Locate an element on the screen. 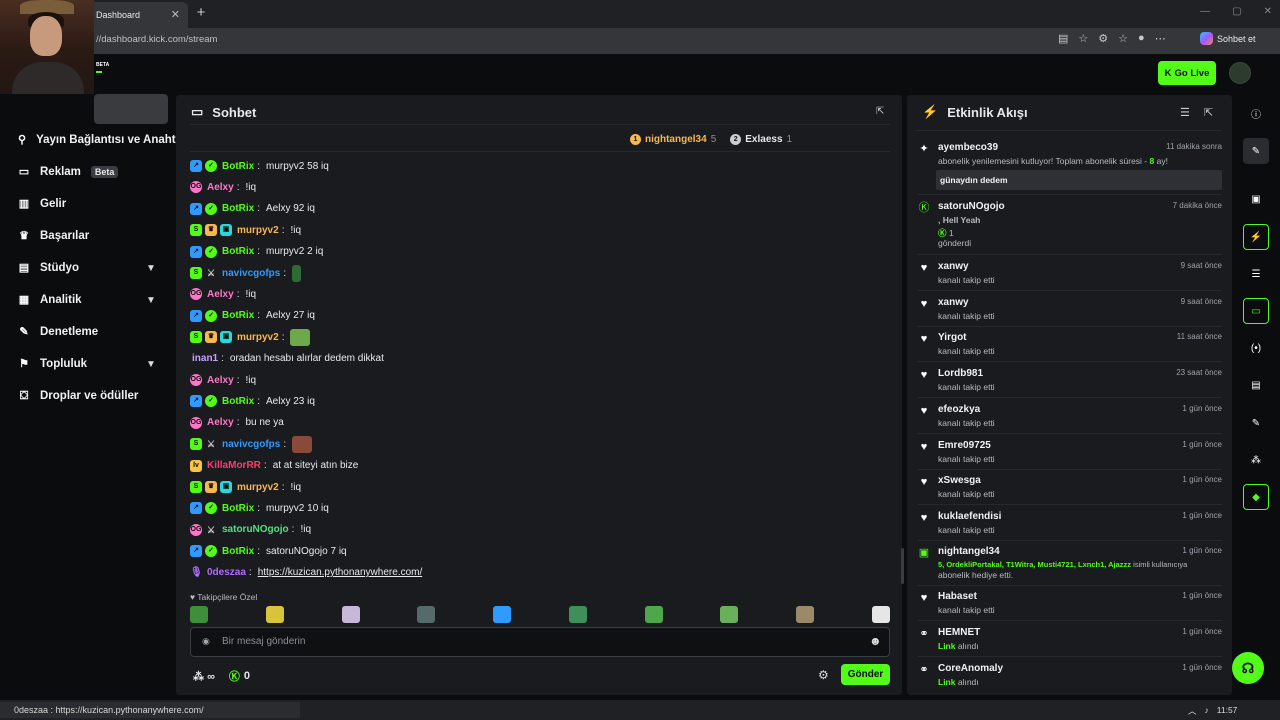  chat-link: https://kuzican.pythonanywhere.com/ is located at coordinates (340, 572).